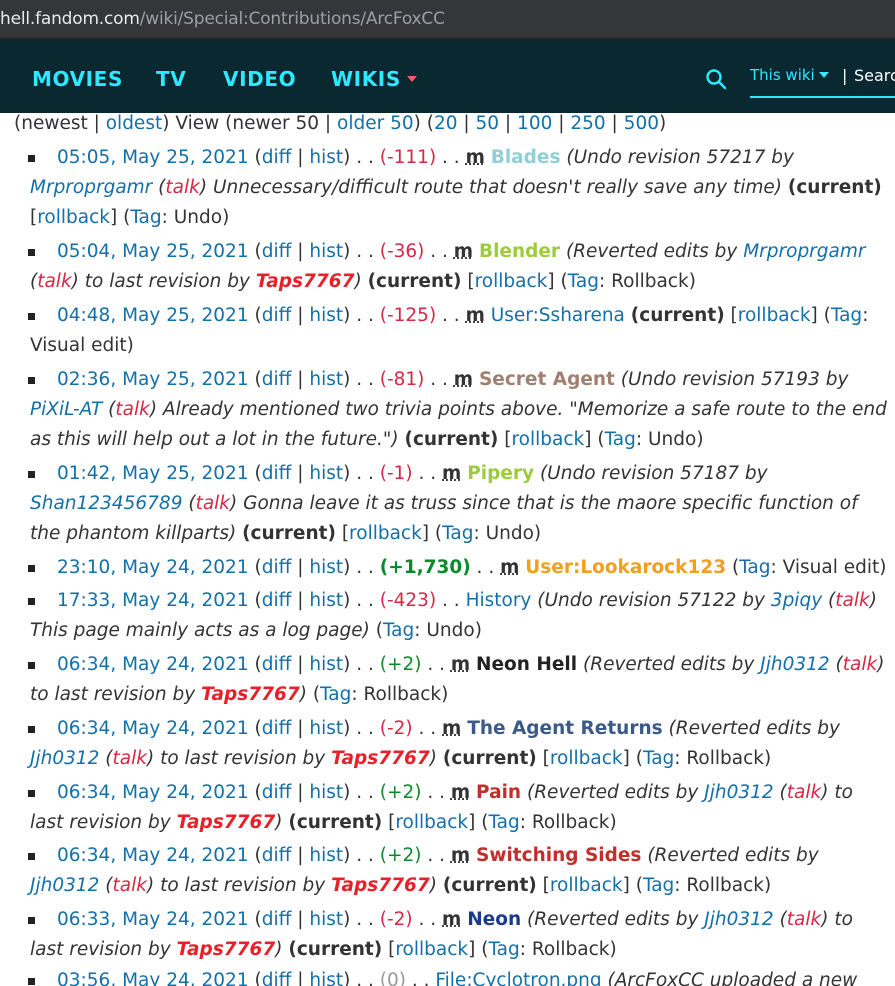  I want to click on revision-timestamp-link: 01:42, May 25, 2021, so click(153, 473).